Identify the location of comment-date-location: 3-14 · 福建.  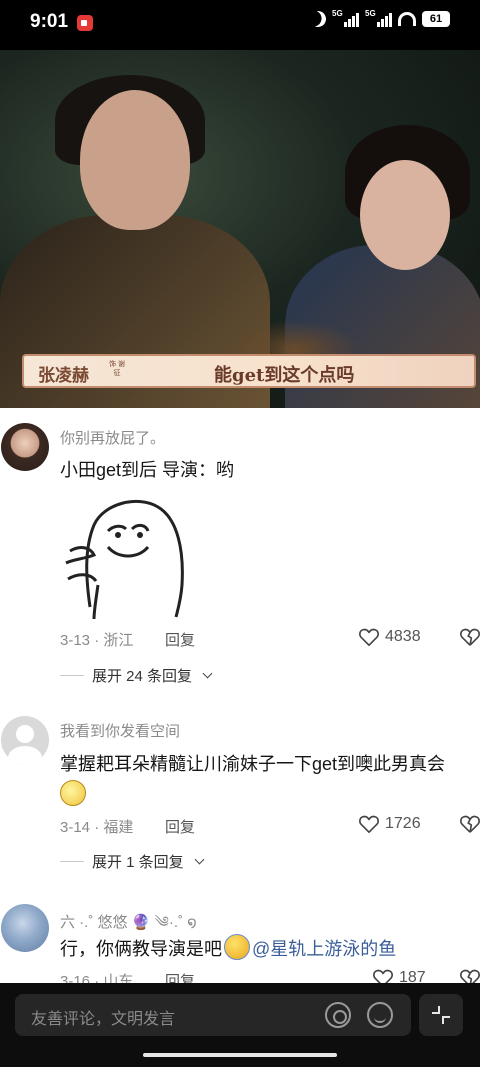
(97, 827).